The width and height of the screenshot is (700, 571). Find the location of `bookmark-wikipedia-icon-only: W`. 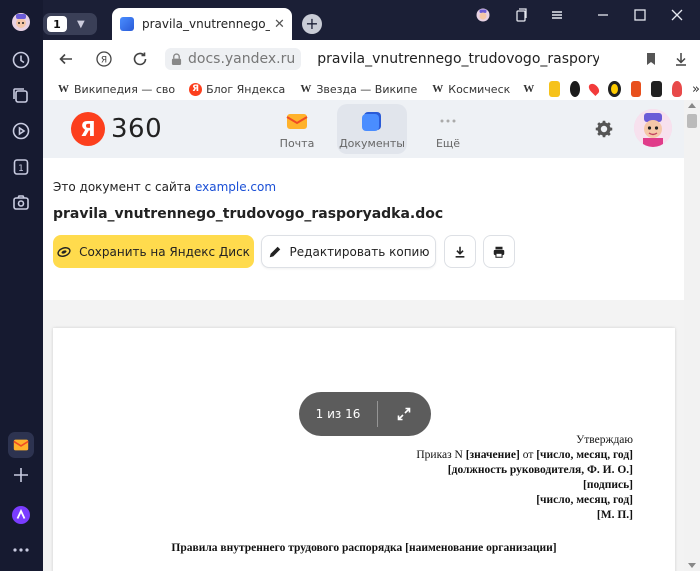

bookmark-wikipedia-icon-only: W is located at coordinates (530, 89).